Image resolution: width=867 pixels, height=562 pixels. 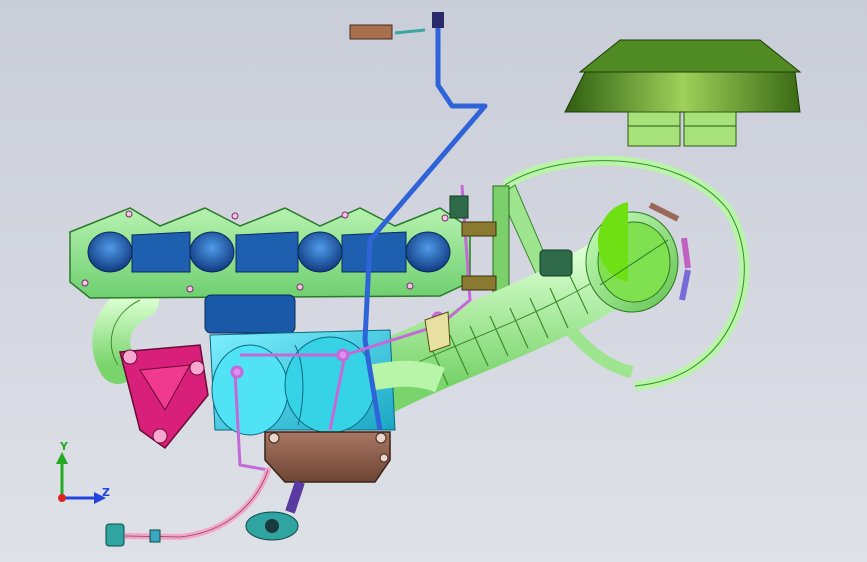 I want to click on coordinate-triad: Y Z, so click(x=80, y=478).